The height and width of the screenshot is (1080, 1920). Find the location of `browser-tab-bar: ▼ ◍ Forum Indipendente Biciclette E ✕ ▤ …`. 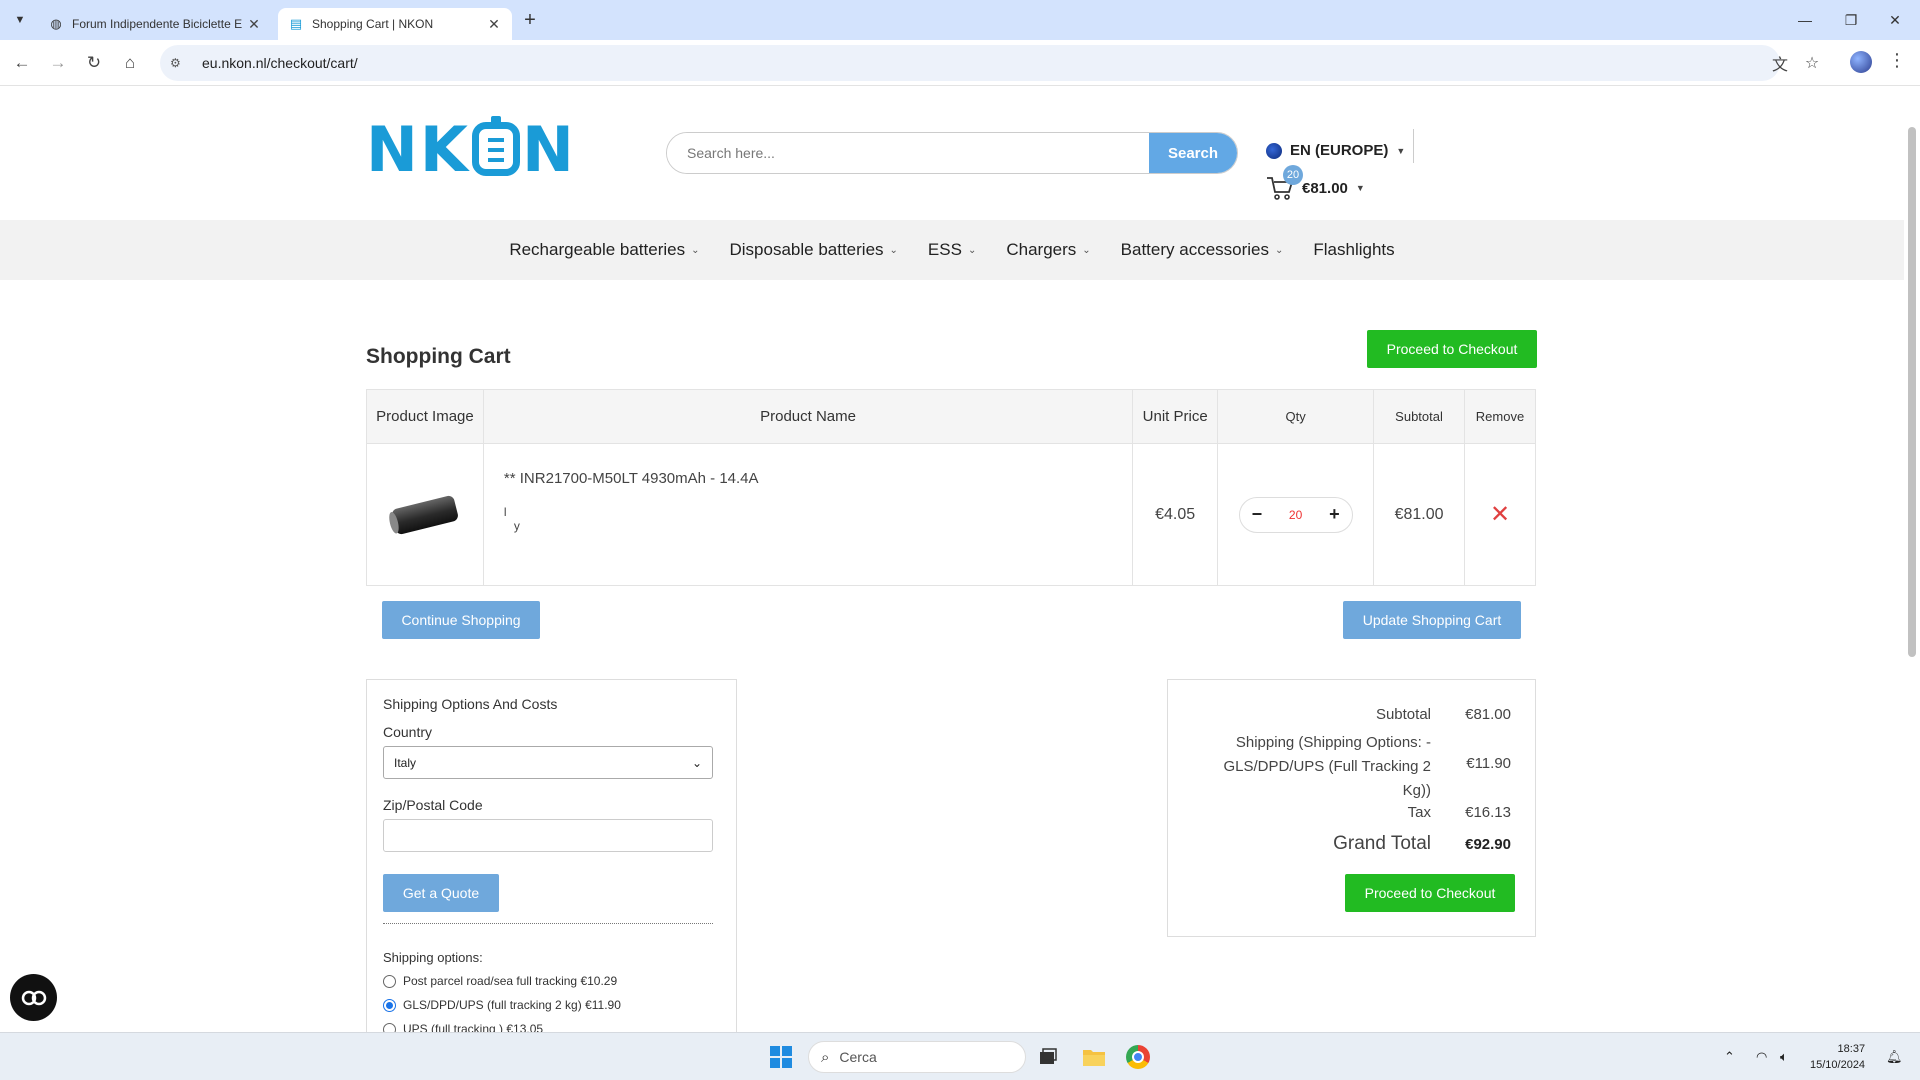

browser-tab-bar: ▼ ◍ Forum Indipendente Biciclette E ✕ ▤ … is located at coordinates (960, 20).